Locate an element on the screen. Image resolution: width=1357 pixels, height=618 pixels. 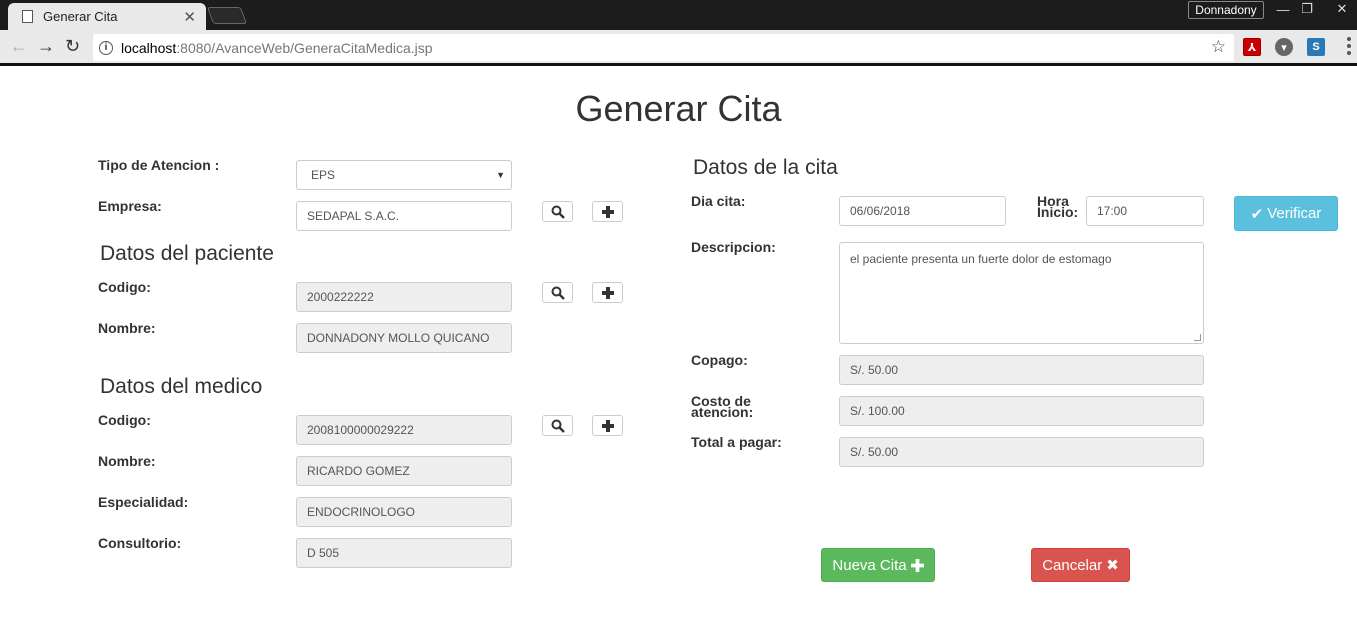
browser-tab: Generar Cita ✕ is located at coordinates (107, 16).